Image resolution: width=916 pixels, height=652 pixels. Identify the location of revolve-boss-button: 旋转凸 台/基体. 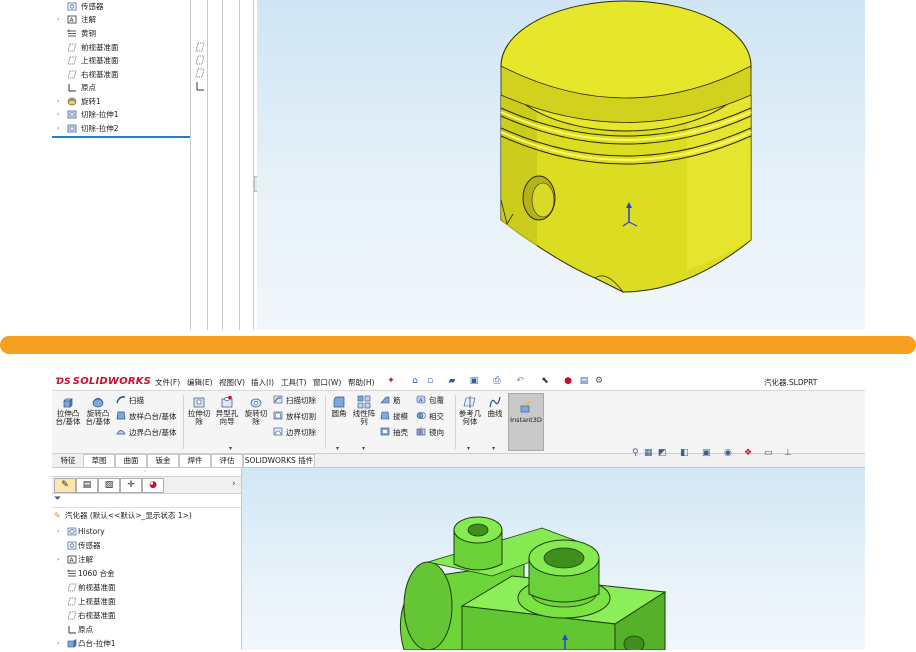
(98, 410).